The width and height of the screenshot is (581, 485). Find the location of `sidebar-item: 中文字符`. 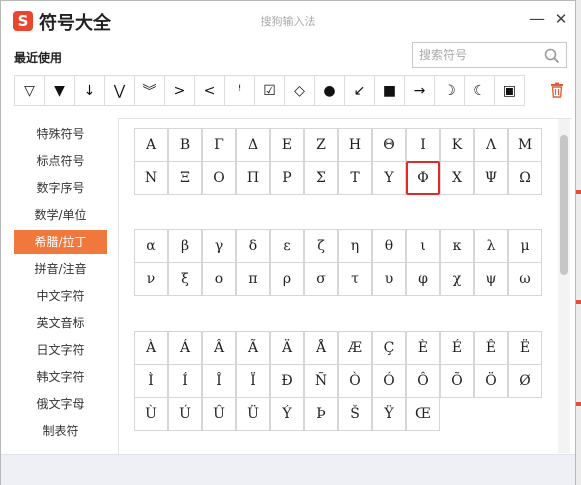

sidebar-item: 中文字符 is located at coordinates (60, 296).